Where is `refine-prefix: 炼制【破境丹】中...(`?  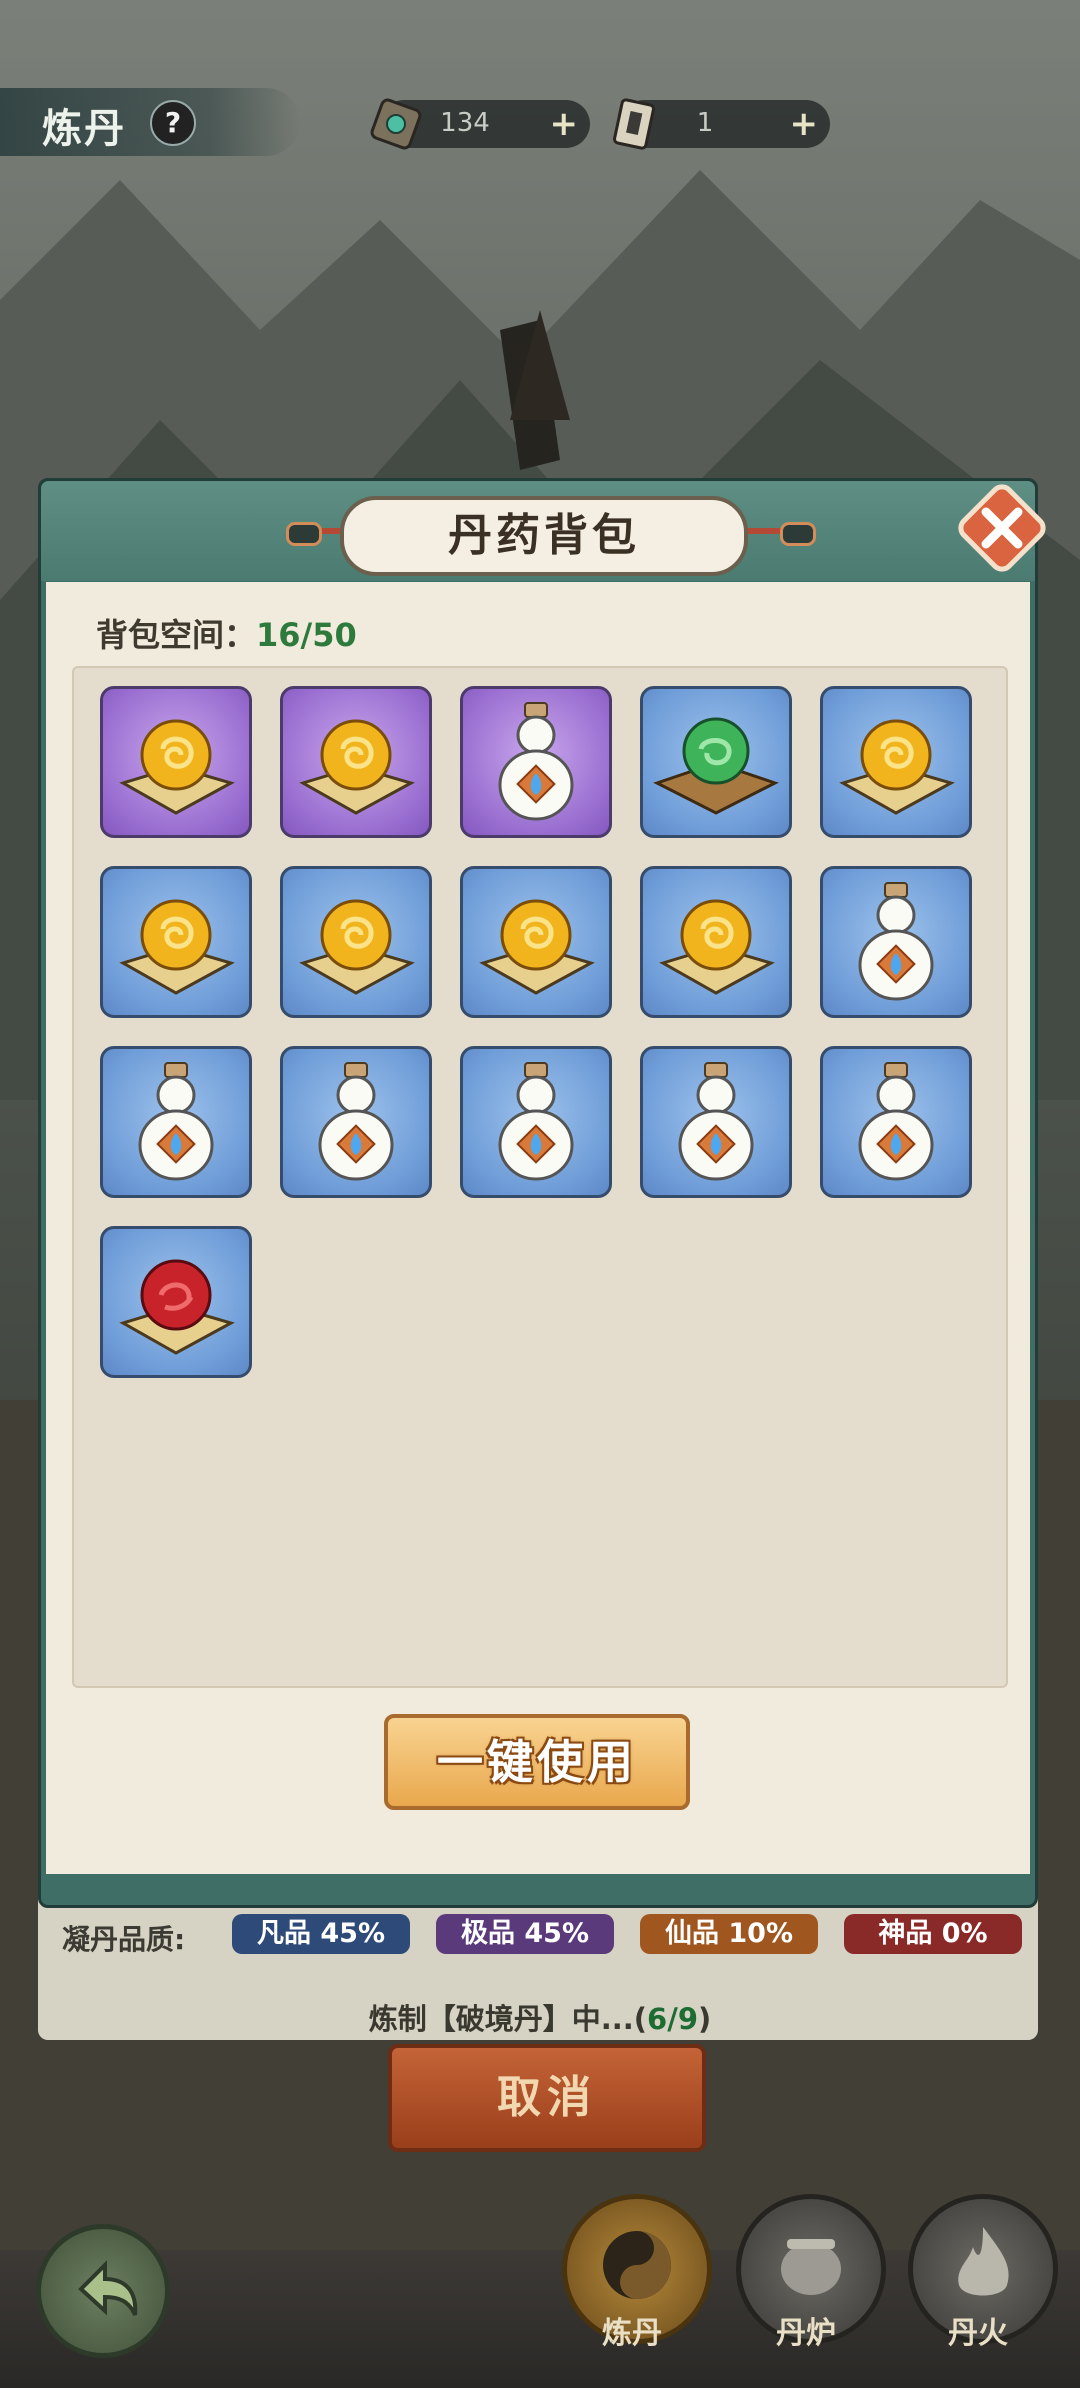 refine-prefix: 炼制【破境丹】中...( is located at coordinates (508, 2019).